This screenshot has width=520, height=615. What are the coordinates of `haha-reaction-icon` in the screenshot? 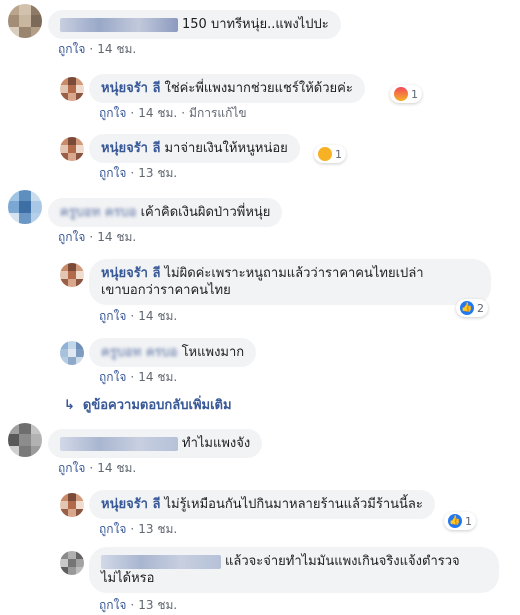 It's located at (325, 154).